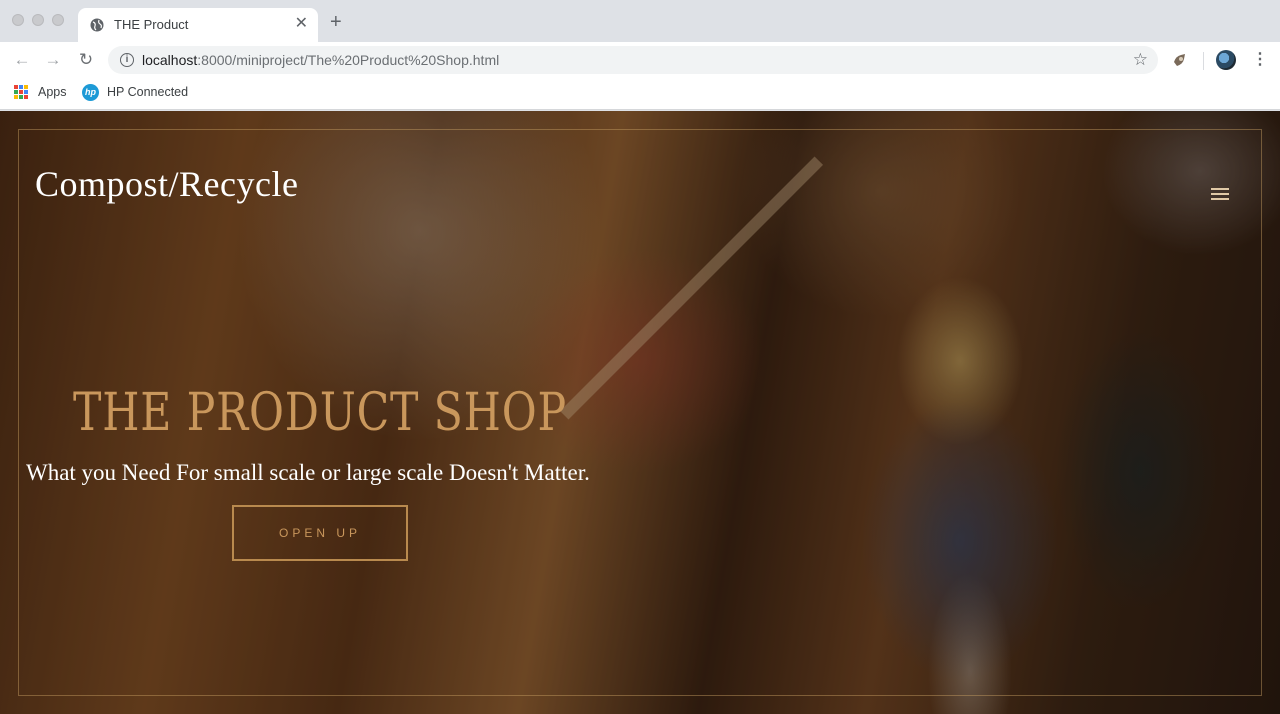  What do you see at coordinates (1203, 61) in the screenshot?
I see `toolbar-divider` at bounding box center [1203, 61].